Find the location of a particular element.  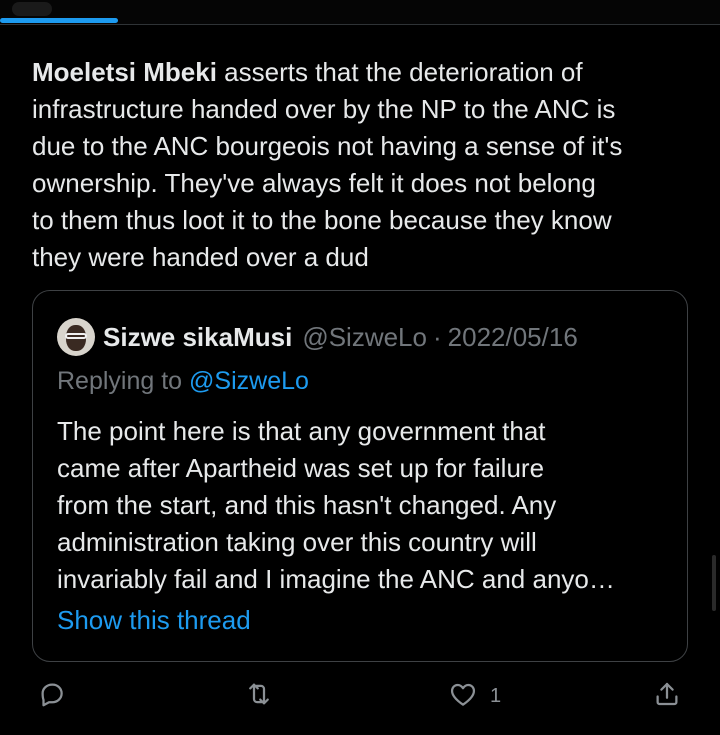

reply-icon is located at coordinates (52, 696).